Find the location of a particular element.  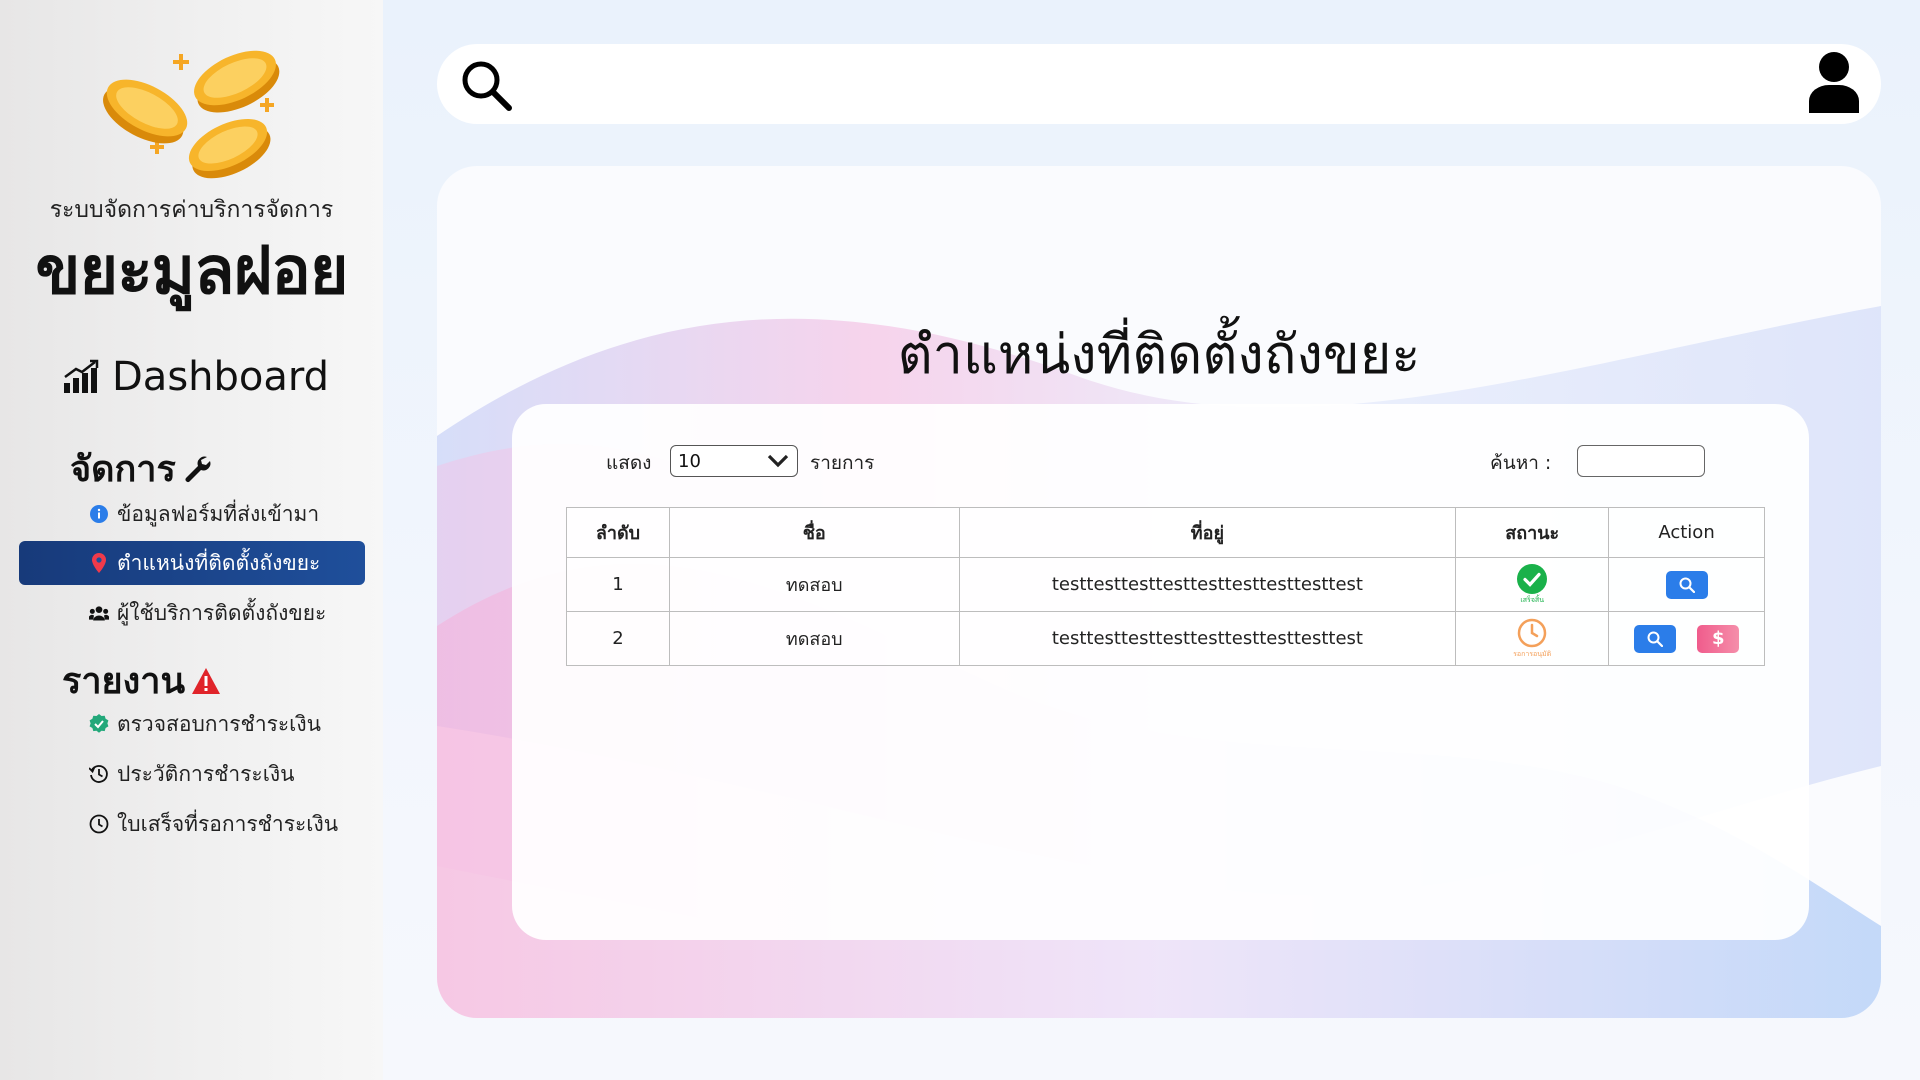

page-size-value: 10 is located at coordinates (689, 461).